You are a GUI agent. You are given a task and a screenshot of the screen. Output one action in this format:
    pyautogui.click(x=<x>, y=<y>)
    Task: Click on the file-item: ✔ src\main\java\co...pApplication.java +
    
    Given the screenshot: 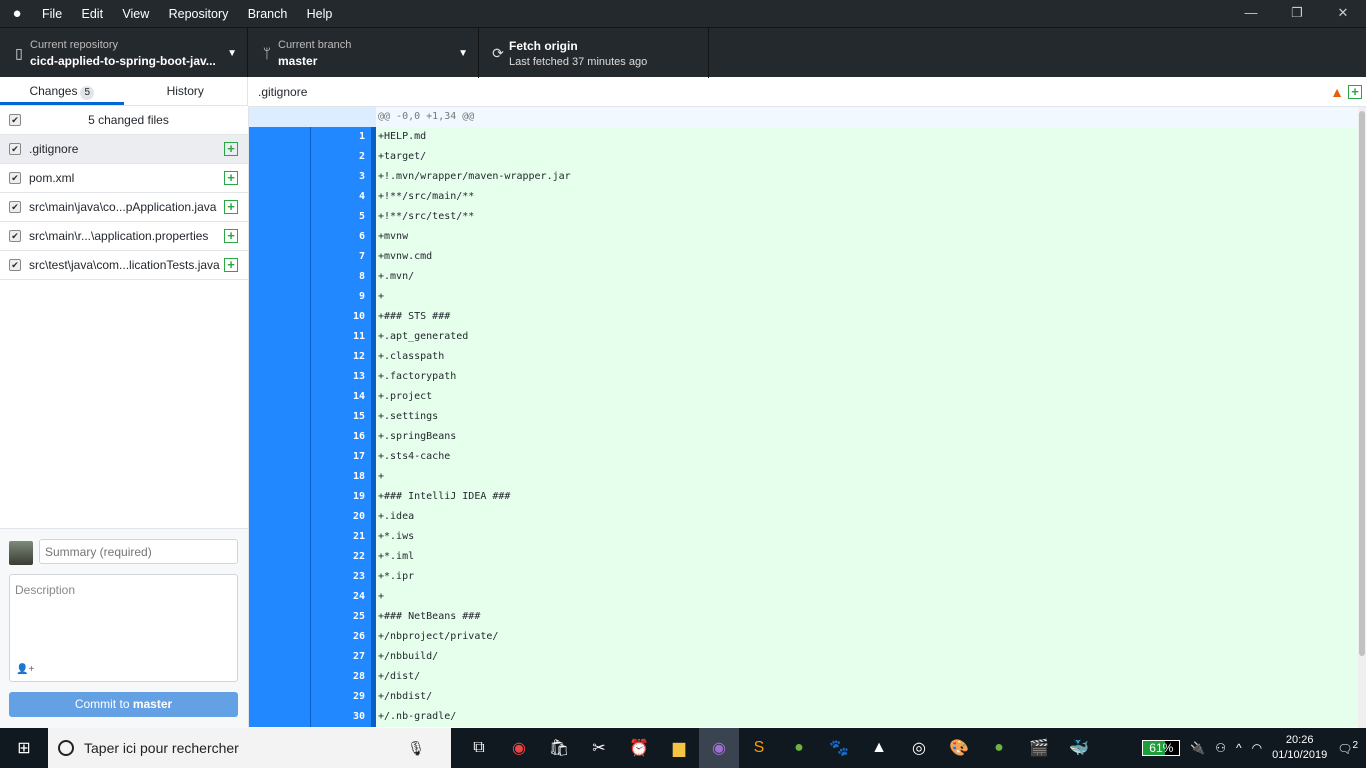 What is the action you would take?
    pyautogui.click(x=124, y=207)
    